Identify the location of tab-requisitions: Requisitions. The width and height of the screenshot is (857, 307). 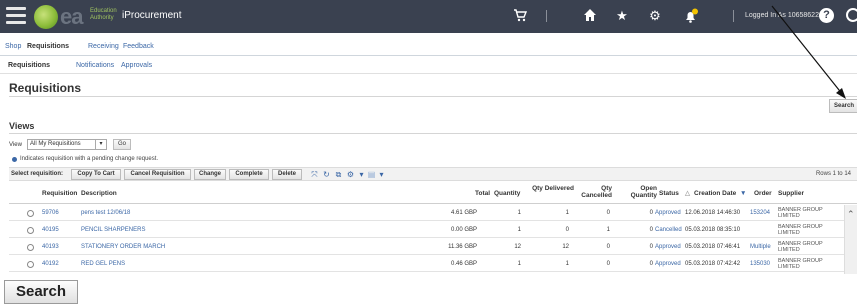
(48, 46).